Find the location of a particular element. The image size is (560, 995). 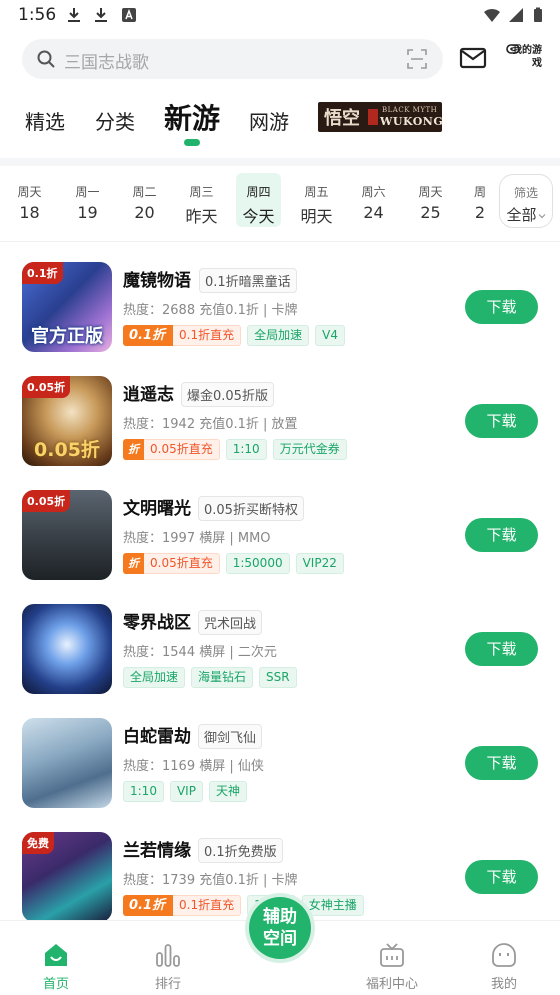

black-myth-wukong-banner: 悟空 BLACK MYTH WUKONG is located at coordinates (380, 117).